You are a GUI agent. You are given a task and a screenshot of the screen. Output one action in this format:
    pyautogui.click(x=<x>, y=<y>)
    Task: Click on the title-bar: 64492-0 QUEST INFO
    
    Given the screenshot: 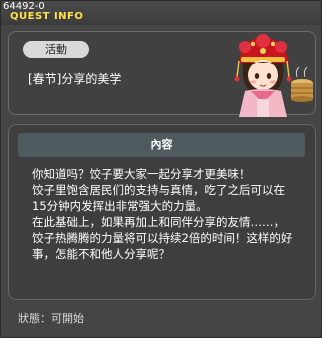 What is the action you would take?
    pyautogui.click(x=161, y=13)
    